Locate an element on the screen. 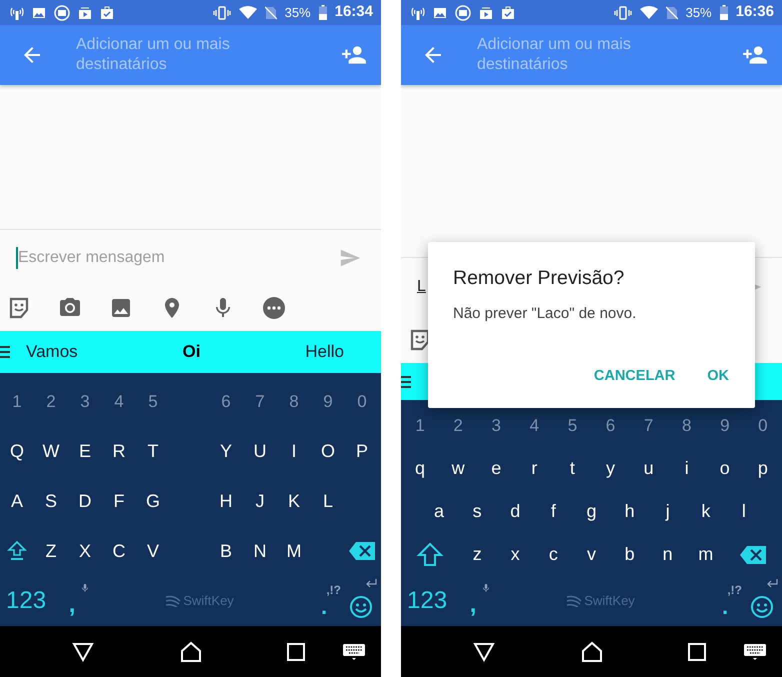  key: U is located at coordinates (260, 451).